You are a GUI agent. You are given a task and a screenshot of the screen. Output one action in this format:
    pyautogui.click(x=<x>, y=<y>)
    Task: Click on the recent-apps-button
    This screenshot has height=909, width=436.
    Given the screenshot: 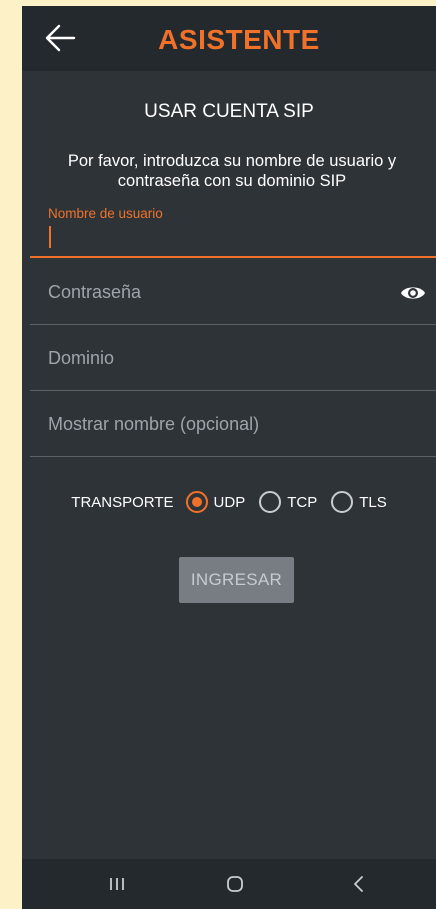 What is the action you would take?
    pyautogui.click(x=117, y=884)
    